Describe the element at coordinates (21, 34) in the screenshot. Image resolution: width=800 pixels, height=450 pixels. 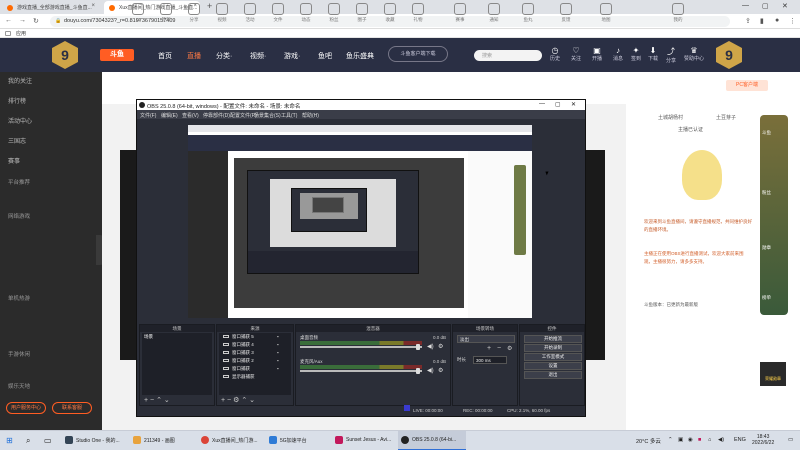
I see `bookmark-apps: 应用` at that location.